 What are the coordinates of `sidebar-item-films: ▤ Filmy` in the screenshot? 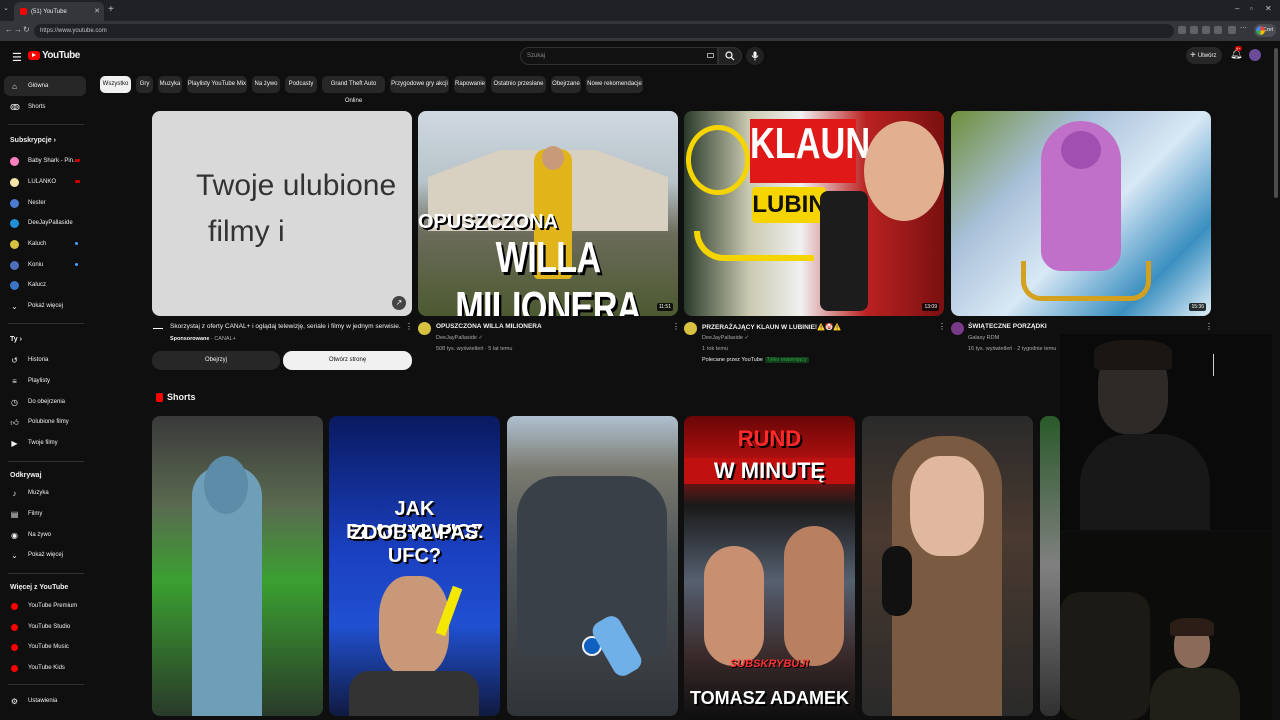 It's located at (43, 514).